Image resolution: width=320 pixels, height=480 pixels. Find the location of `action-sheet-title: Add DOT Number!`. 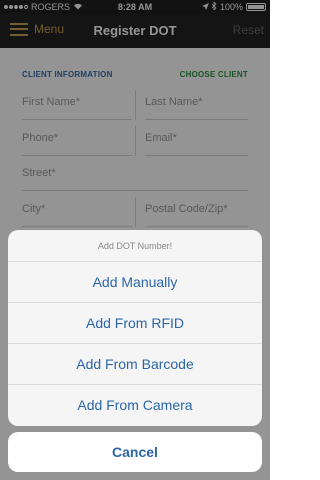

action-sheet-title: Add DOT Number! is located at coordinates (135, 246).